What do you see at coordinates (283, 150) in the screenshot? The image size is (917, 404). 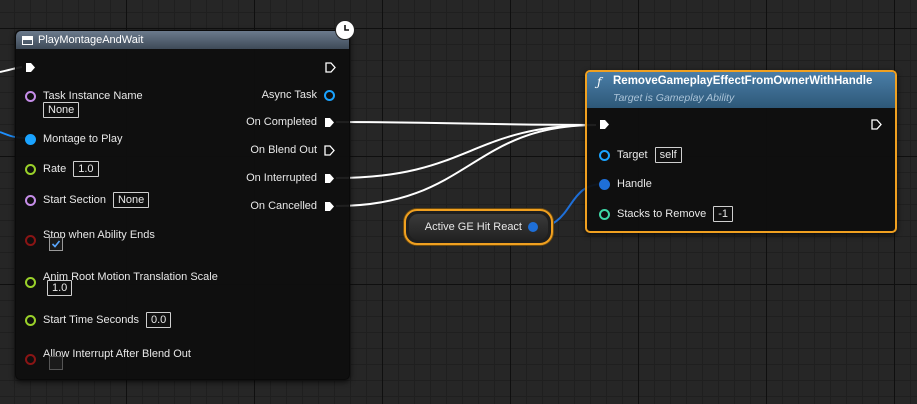 I see `on-blend-out-label: On Blend Out` at bounding box center [283, 150].